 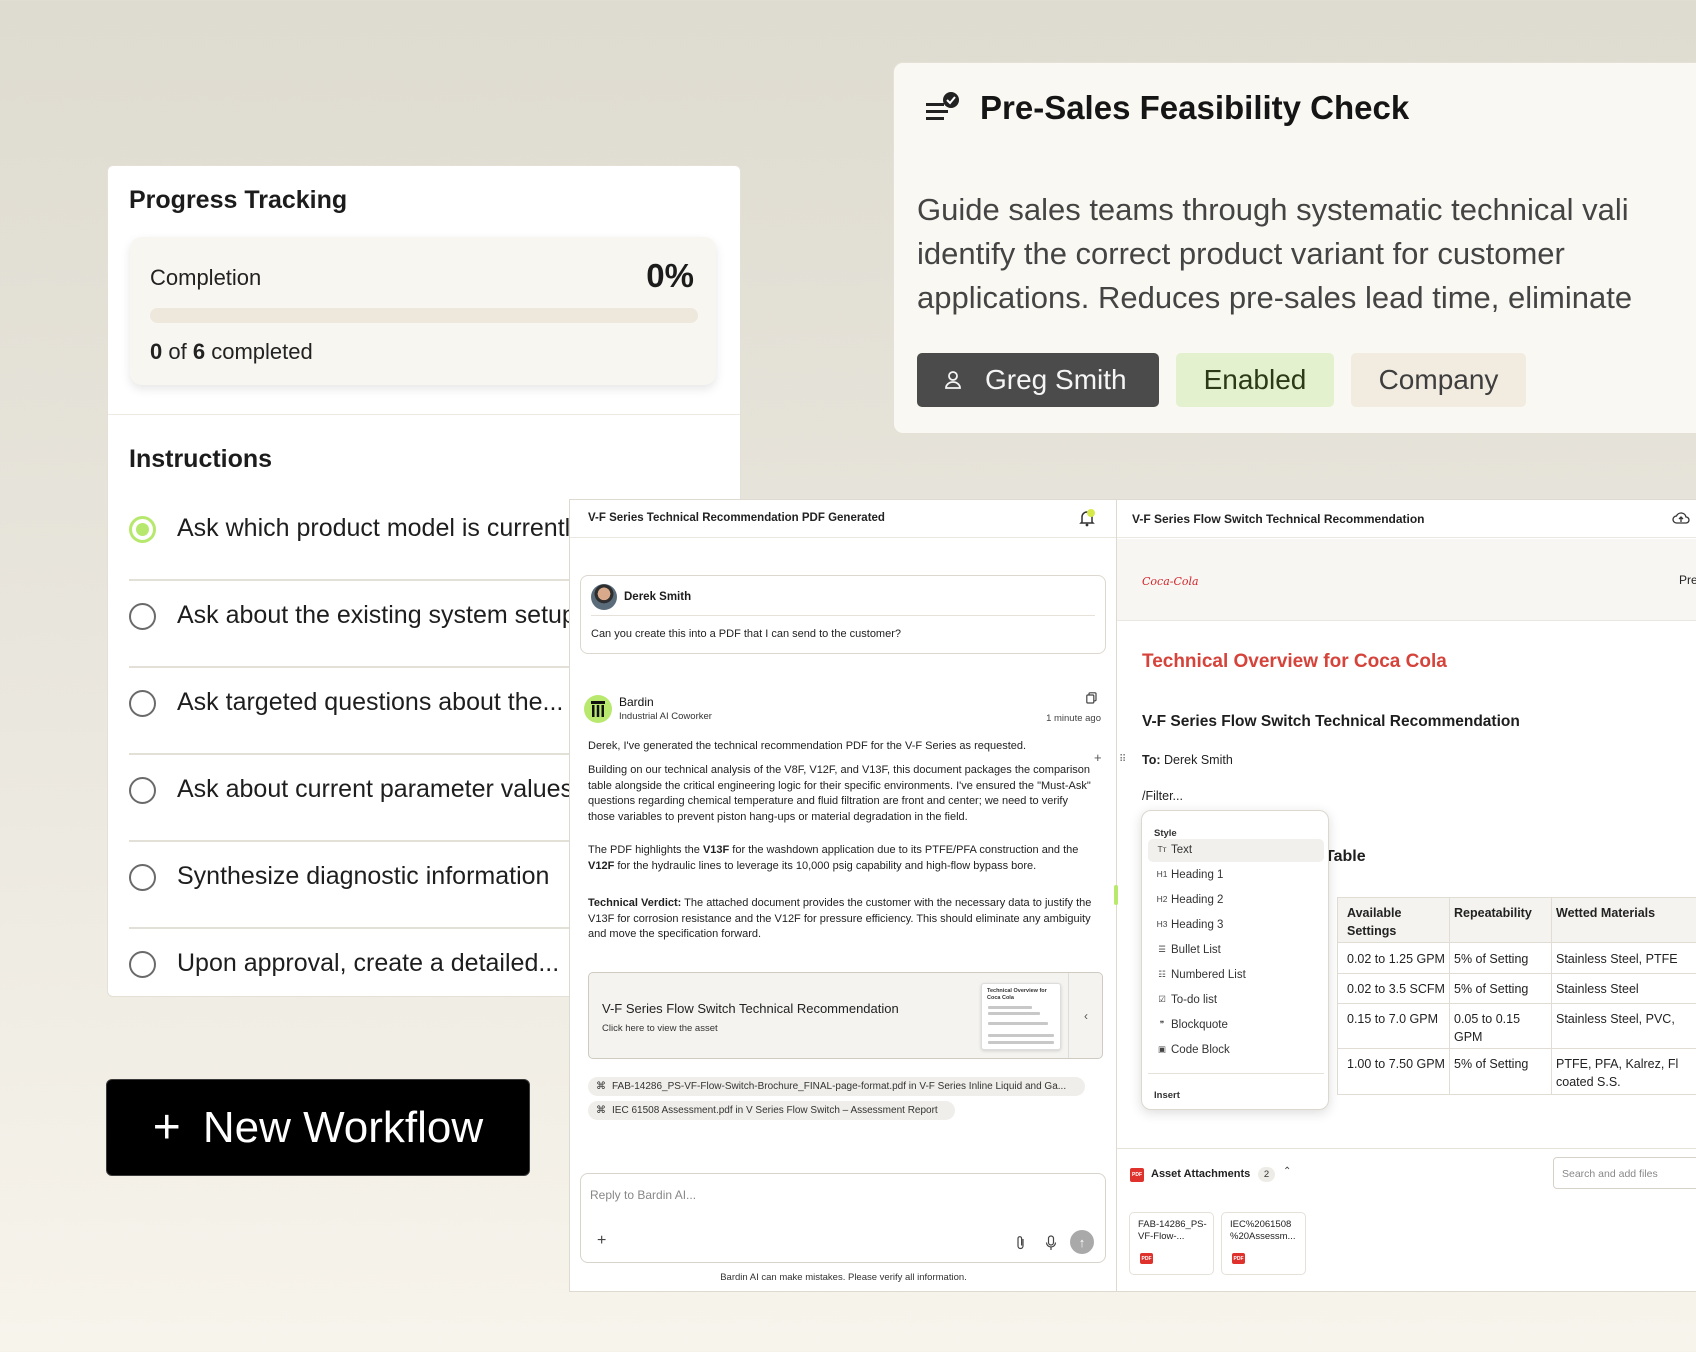 What do you see at coordinates (1236, 1050) in the screenshot?
I see `menu-item-code-block: ▣ Code Block` at bounding box center [1236, 1050].